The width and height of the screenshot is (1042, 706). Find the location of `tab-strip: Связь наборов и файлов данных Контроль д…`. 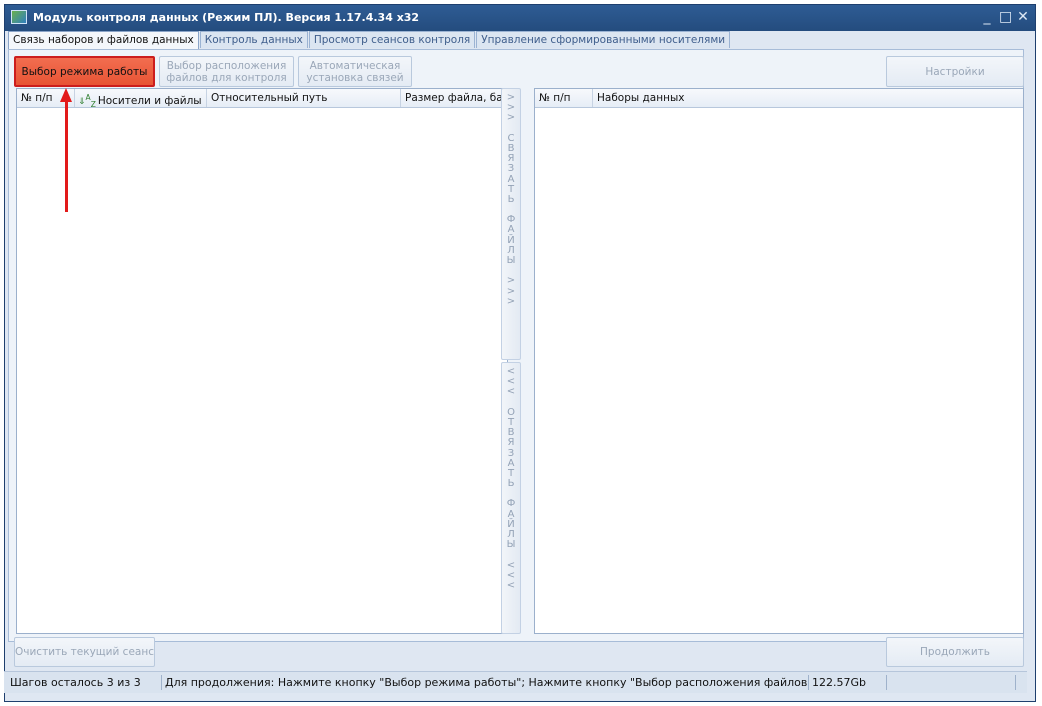

tab-strip: Связь наборов и файлов данных Контроль д… is located at coordinates (369, 40).